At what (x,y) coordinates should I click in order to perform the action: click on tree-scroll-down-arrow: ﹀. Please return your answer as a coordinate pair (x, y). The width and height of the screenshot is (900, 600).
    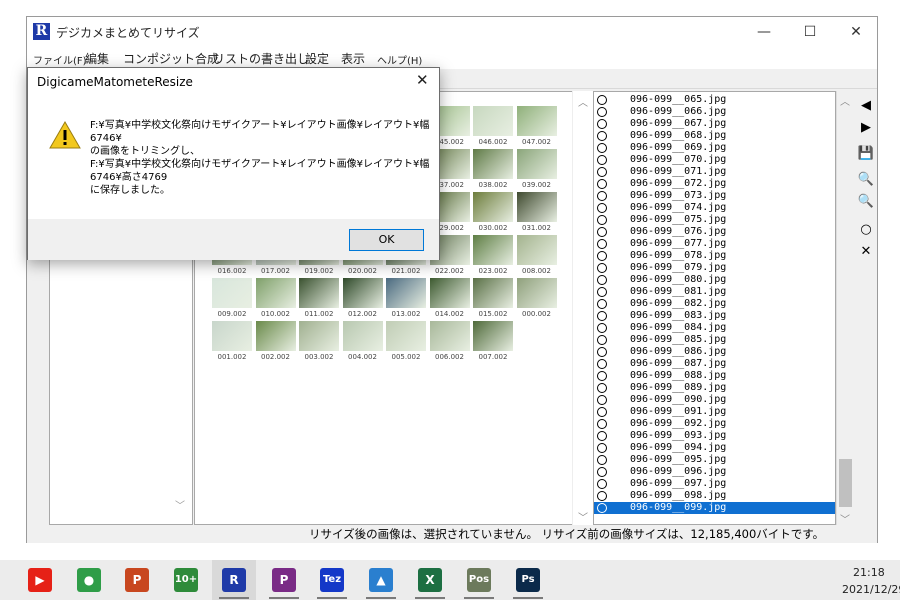
    Looking at the image, I should click on (180, 504).